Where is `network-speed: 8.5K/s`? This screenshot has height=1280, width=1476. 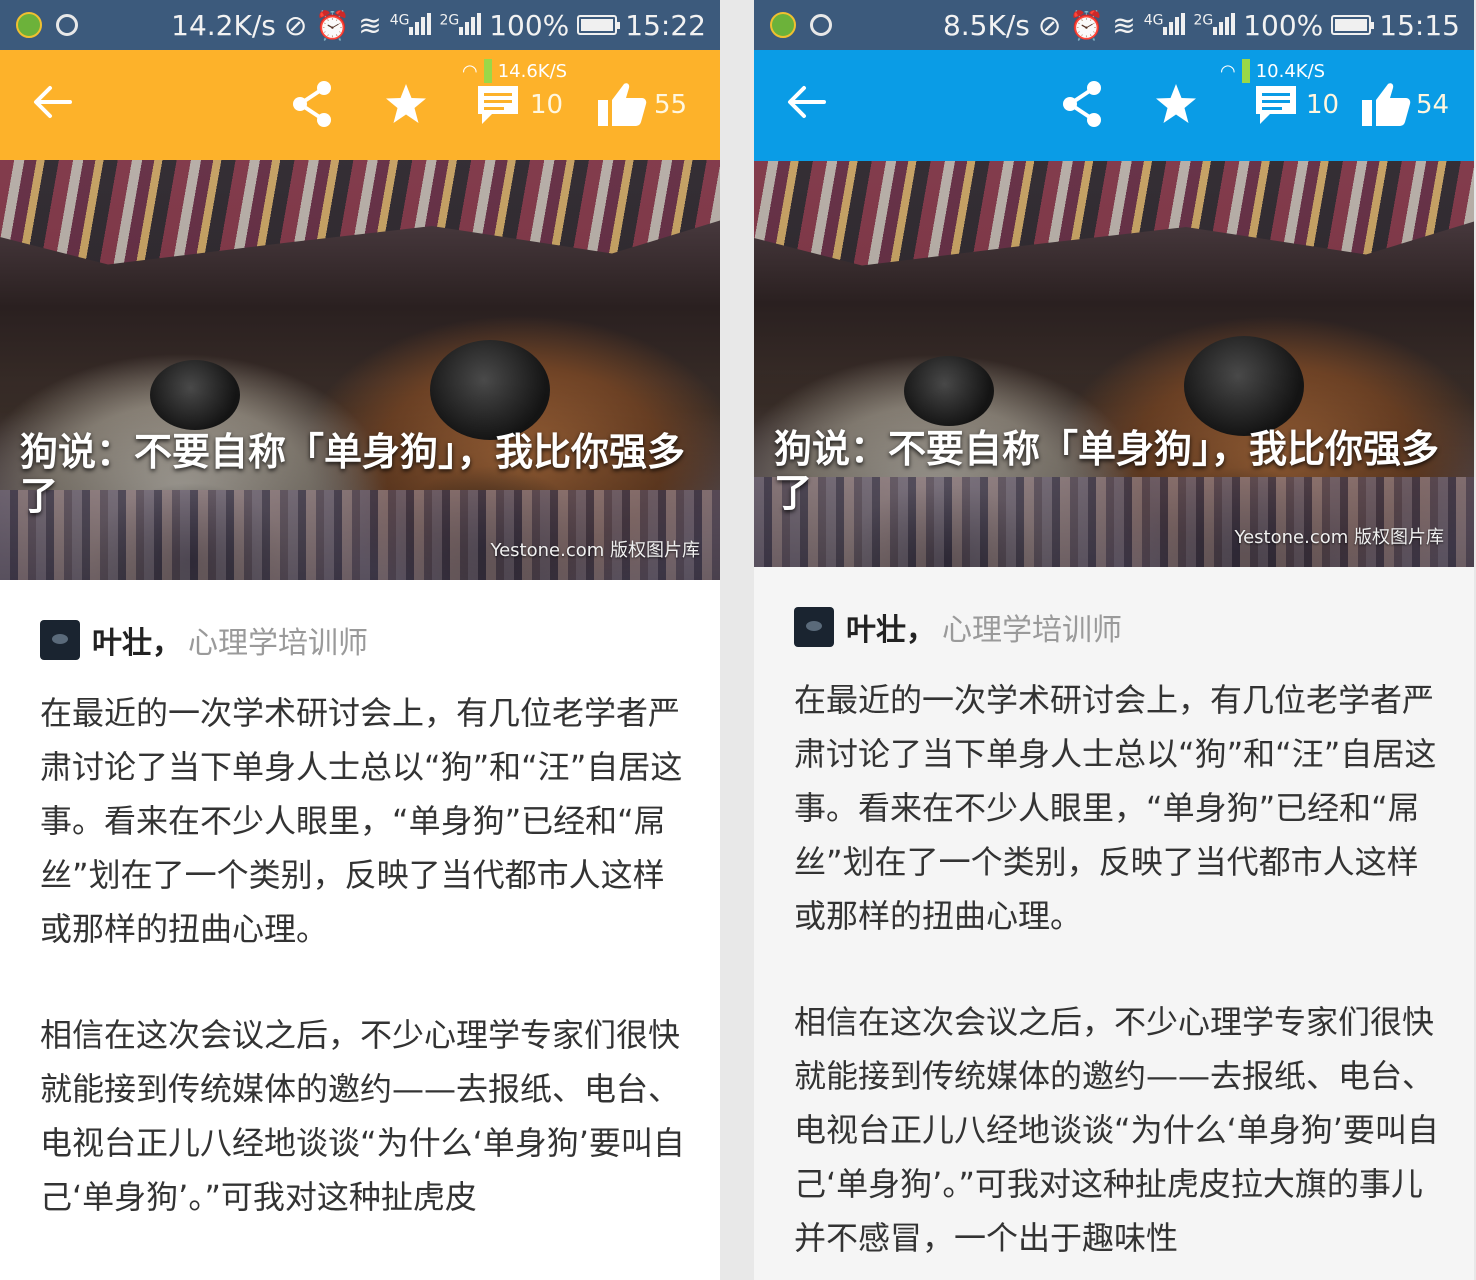
network-speed: 8.5K/s is located at coordinates (986, 25).